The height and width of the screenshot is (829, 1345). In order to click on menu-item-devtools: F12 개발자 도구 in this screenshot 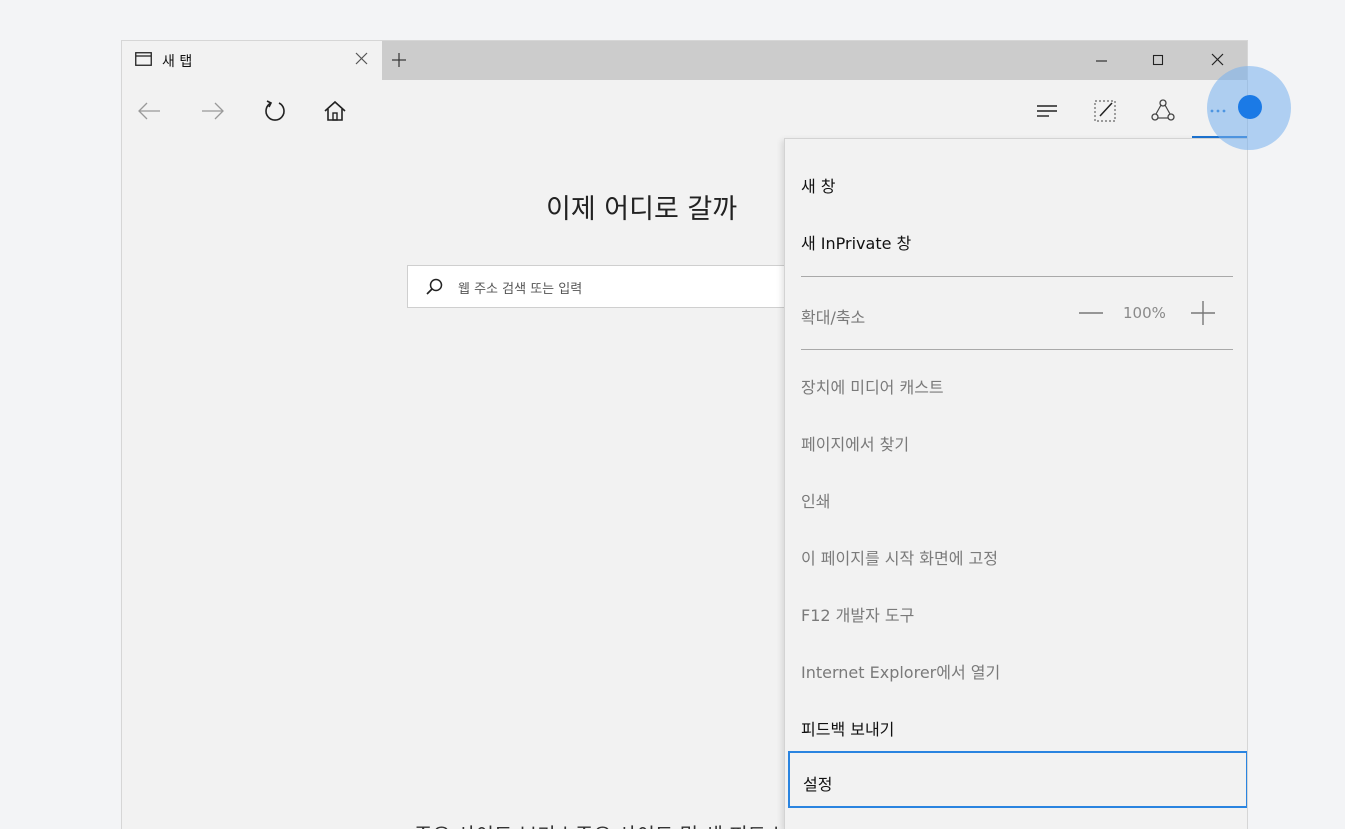, I will do `click(857, 614)`.